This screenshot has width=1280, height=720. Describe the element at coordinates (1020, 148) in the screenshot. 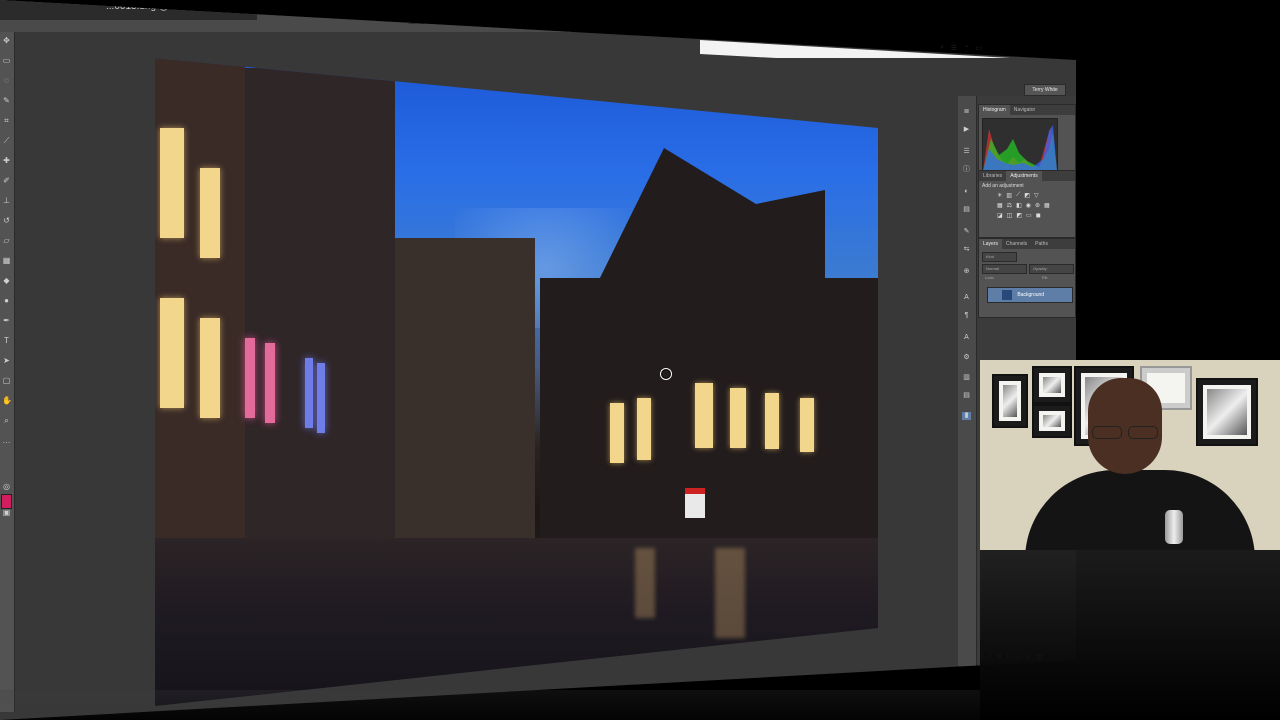

I see `histogram-chart` at that location.